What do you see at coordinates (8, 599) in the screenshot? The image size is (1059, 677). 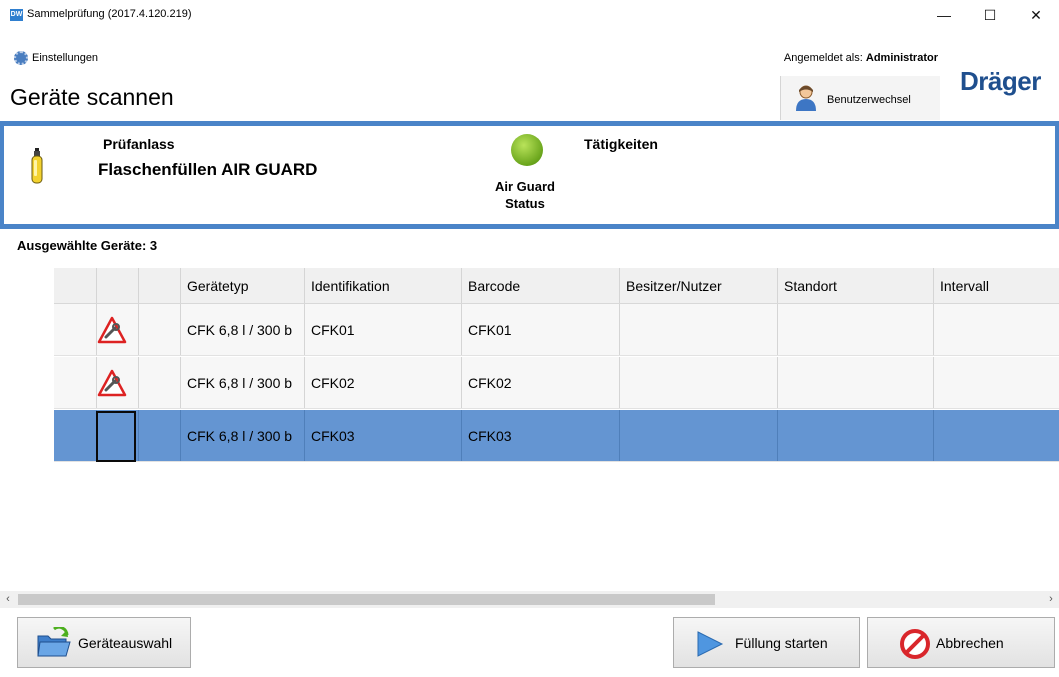 I see `scroll-left-arrow: ‹` at bounding box center [8, 599].